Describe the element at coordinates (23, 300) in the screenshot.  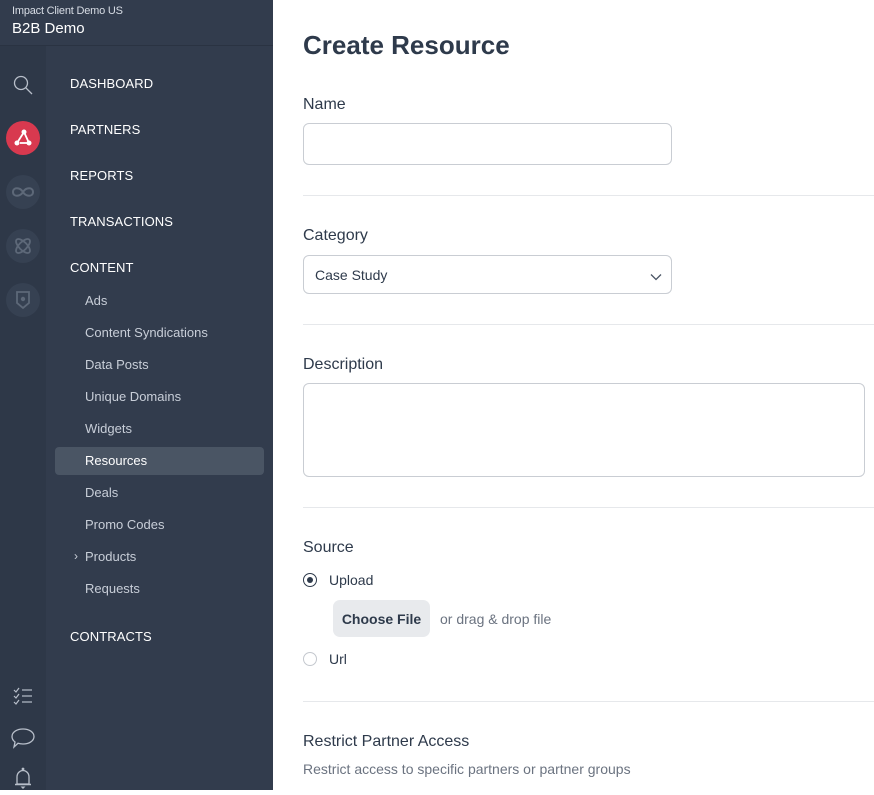
I see `shield-icon` at that location.